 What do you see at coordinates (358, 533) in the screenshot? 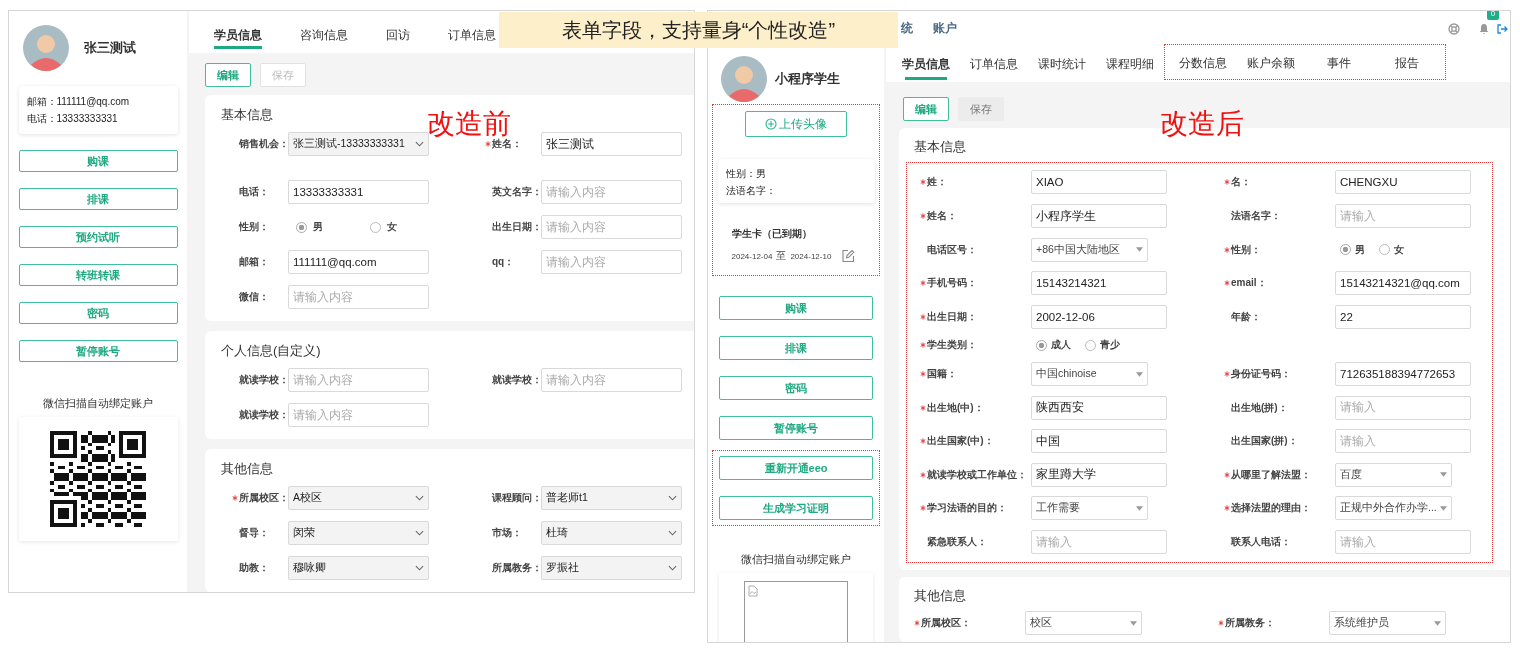
I see `select-field: 闵荣` at bounding box center [358, 533].